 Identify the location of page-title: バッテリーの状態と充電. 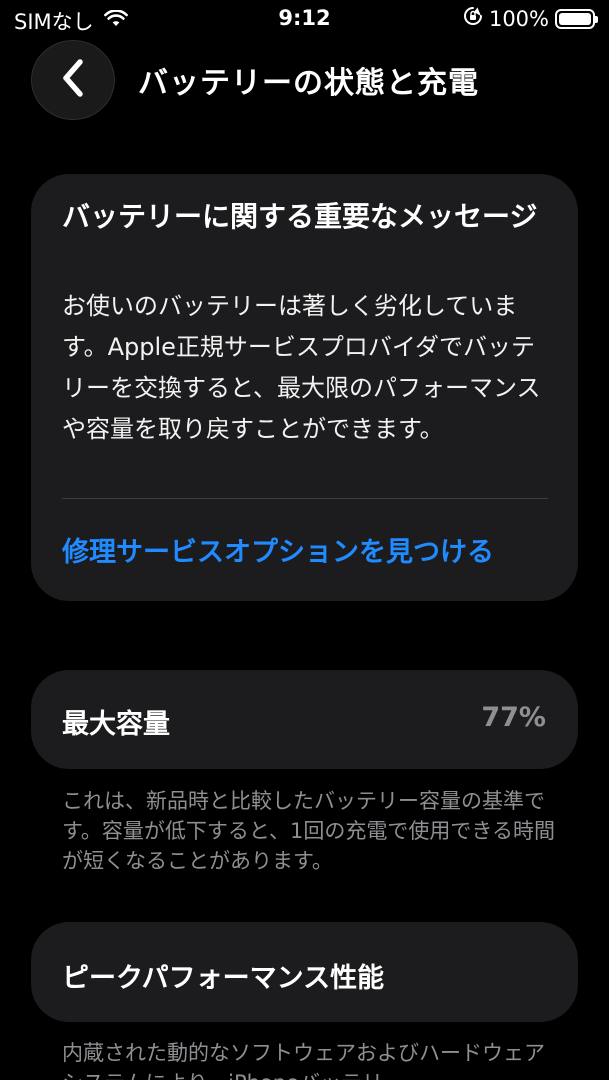
(308, 83).